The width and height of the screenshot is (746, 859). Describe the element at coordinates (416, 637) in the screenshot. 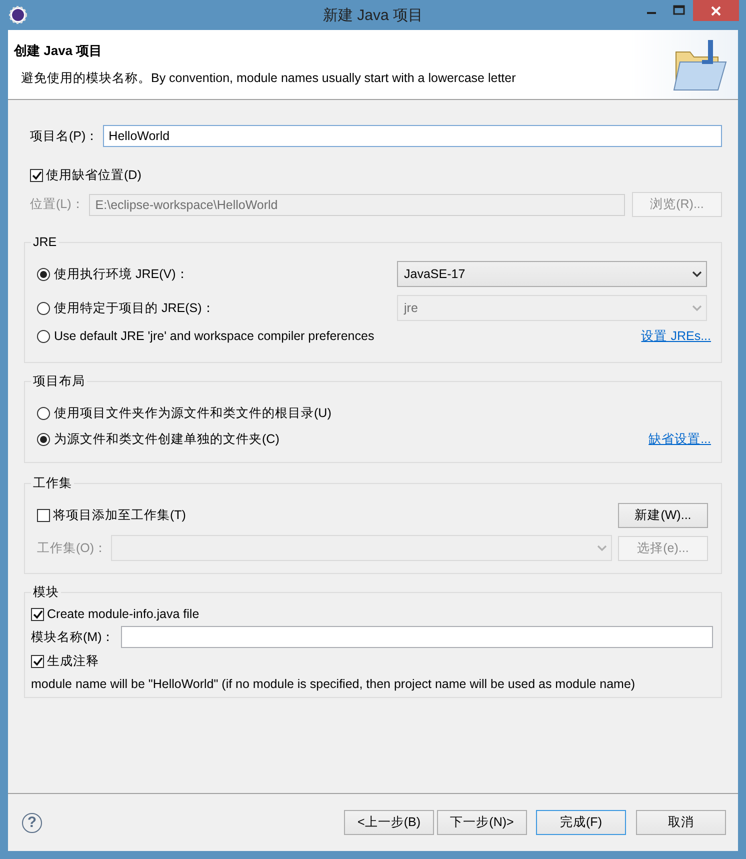

I see `module-name-field` at that location.